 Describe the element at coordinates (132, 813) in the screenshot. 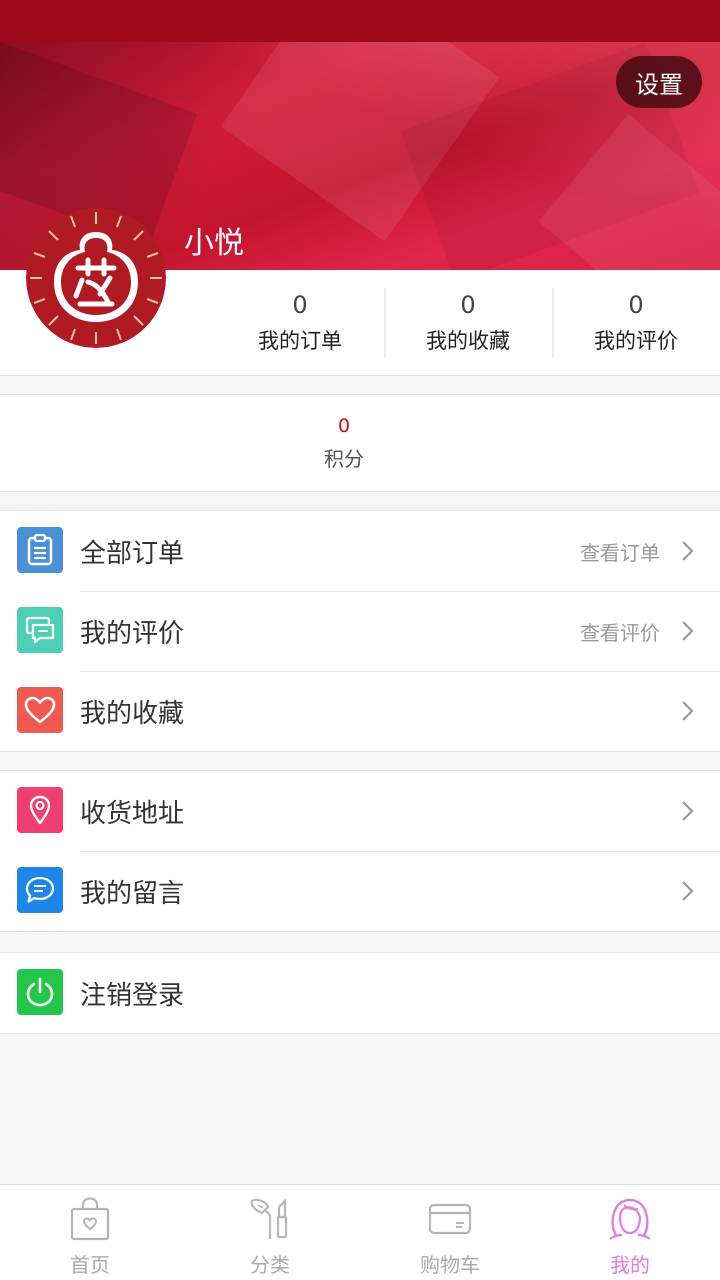

I see `menu-shipping-address-label: 收货地址` at that location.